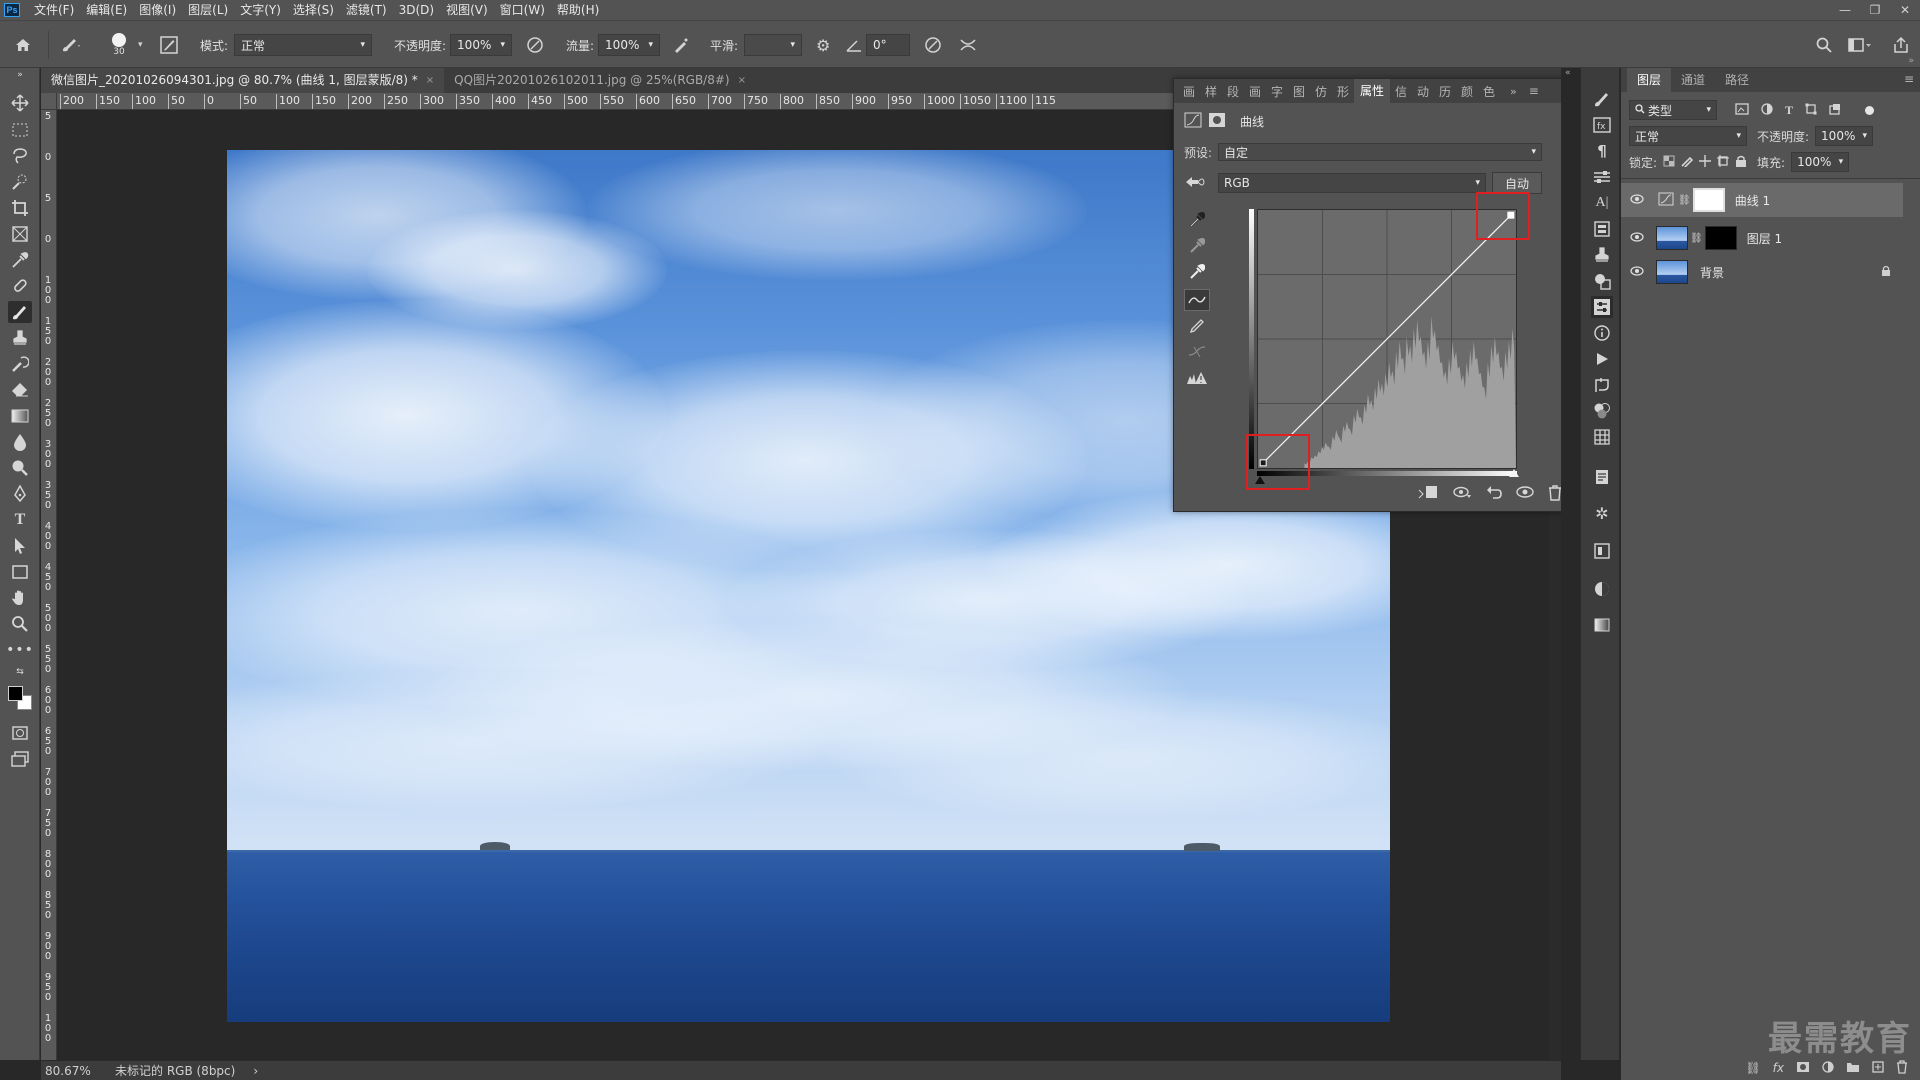 The image size is (1920, 1080). Describe the element at coordinates (20, 494) in the screenshot. I see `pen-tool-icon` at that location.